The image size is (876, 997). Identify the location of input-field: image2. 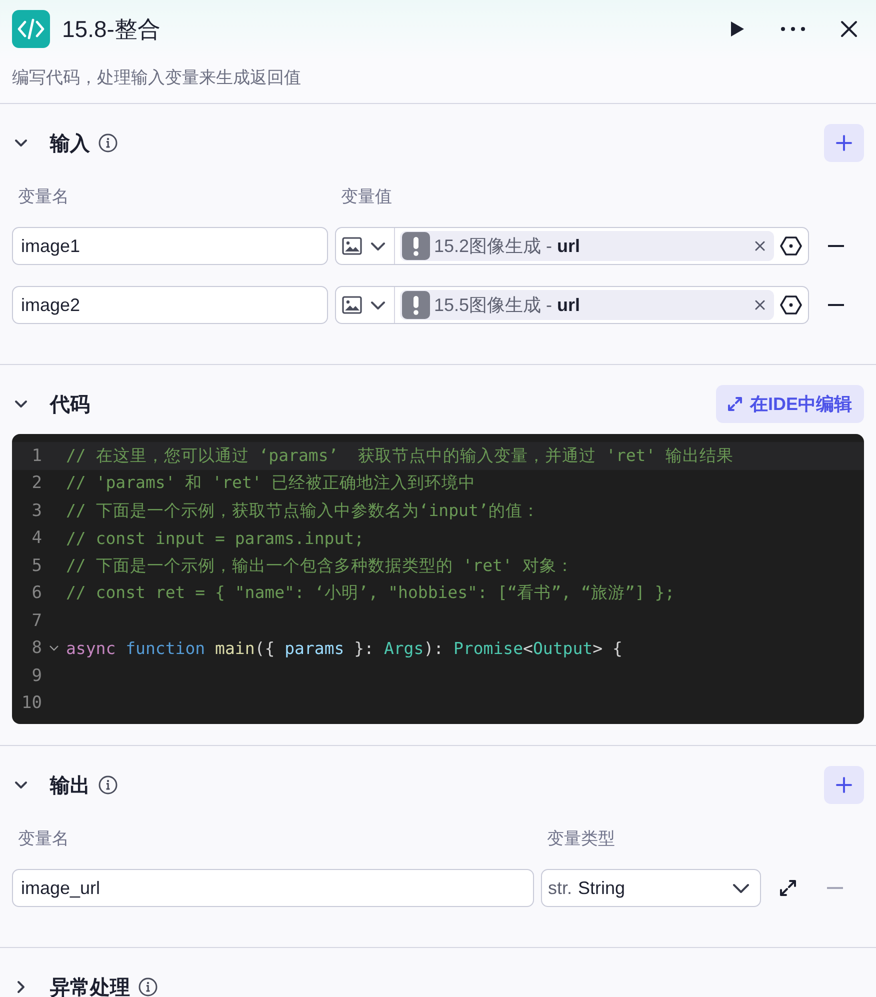
(170, 305).